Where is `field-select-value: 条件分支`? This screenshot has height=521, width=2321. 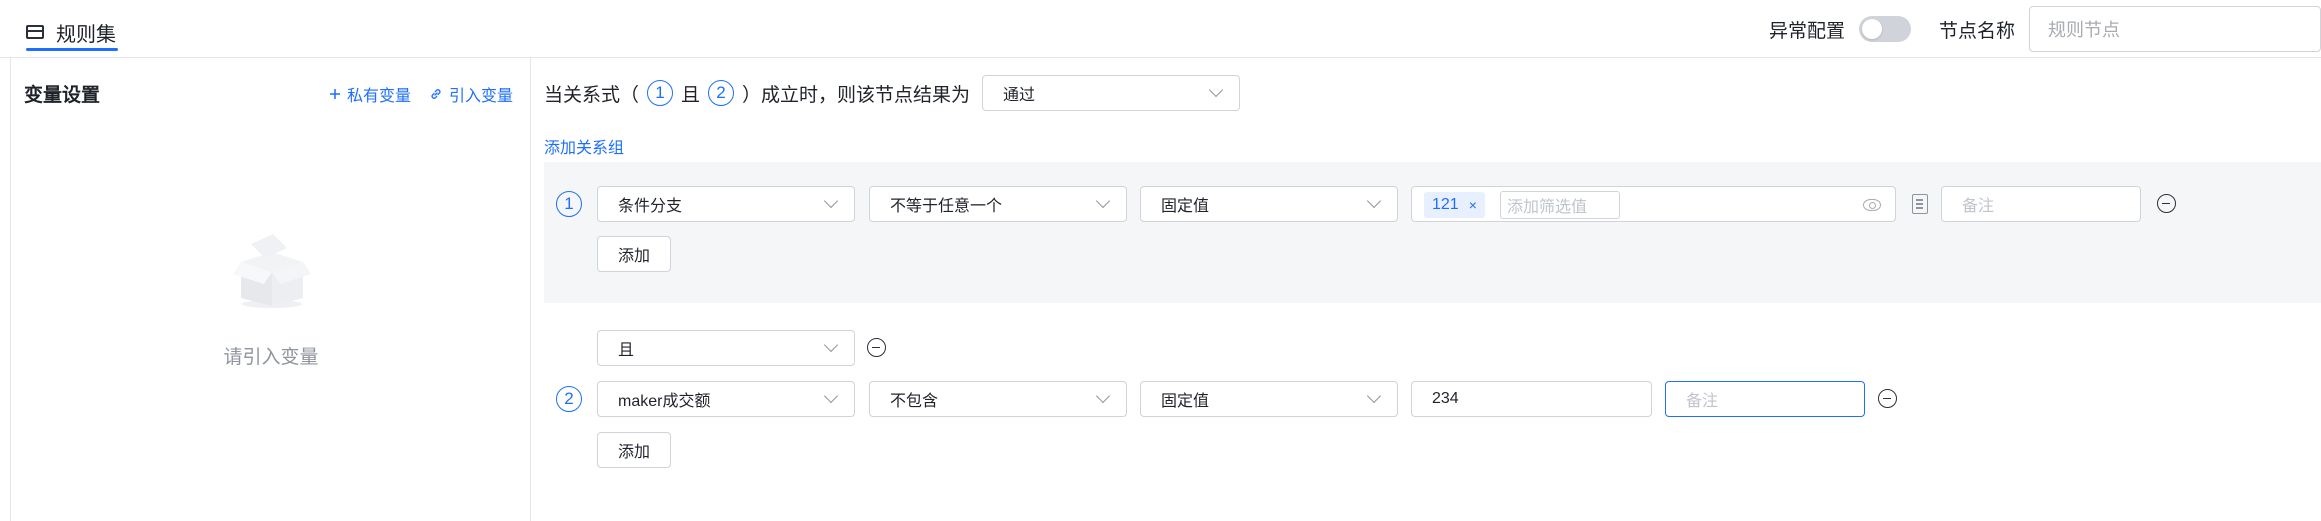 field-select-value: 条件分支 is located at coordinates (650, 206).